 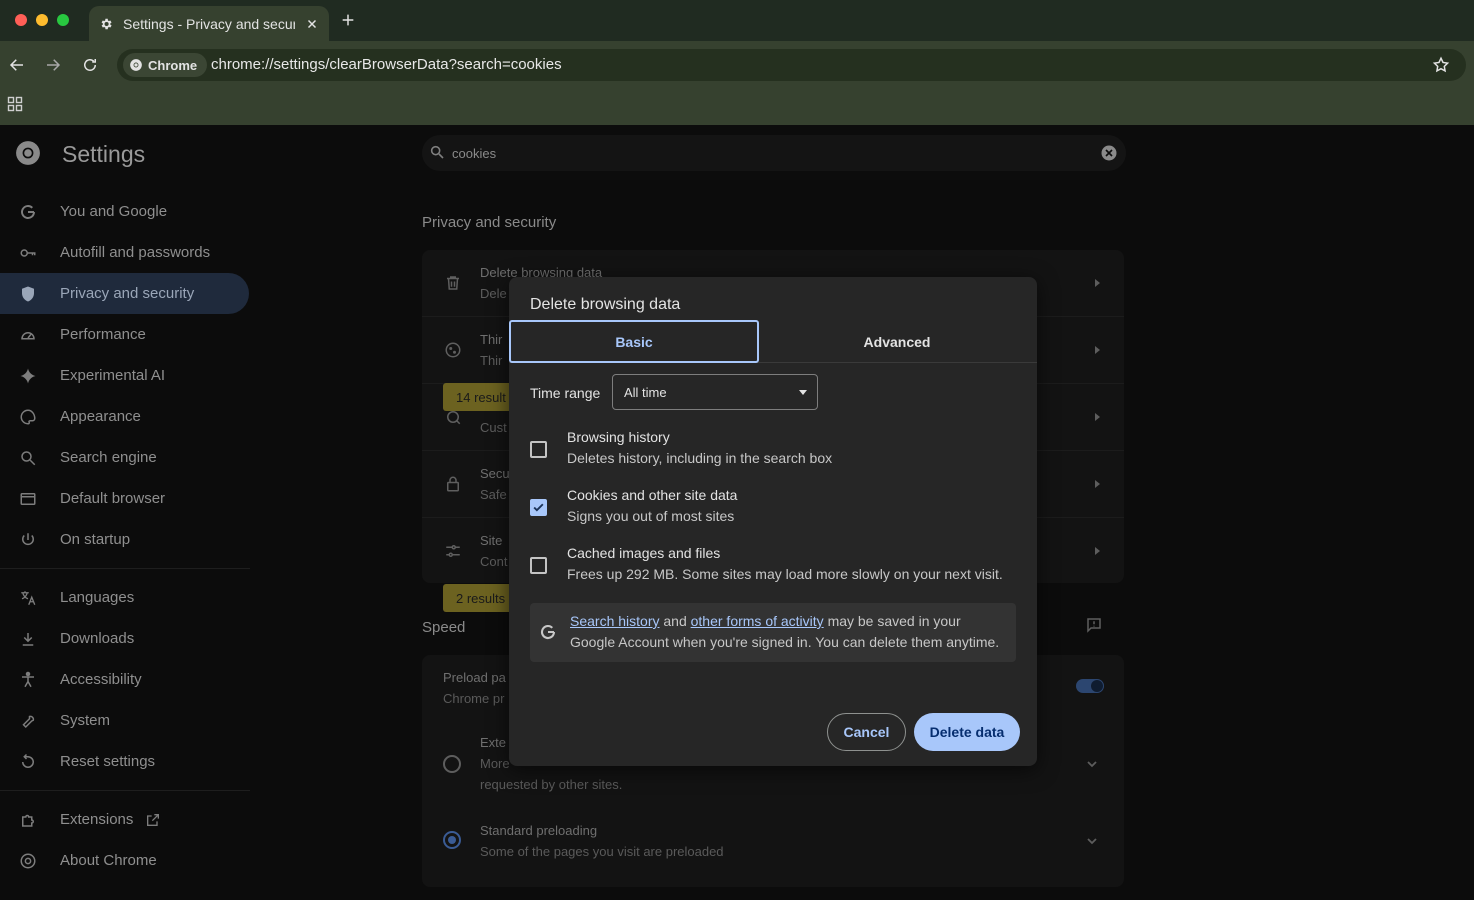 I want to click on preload-title: Preload pa, so click(x=474, y=677).